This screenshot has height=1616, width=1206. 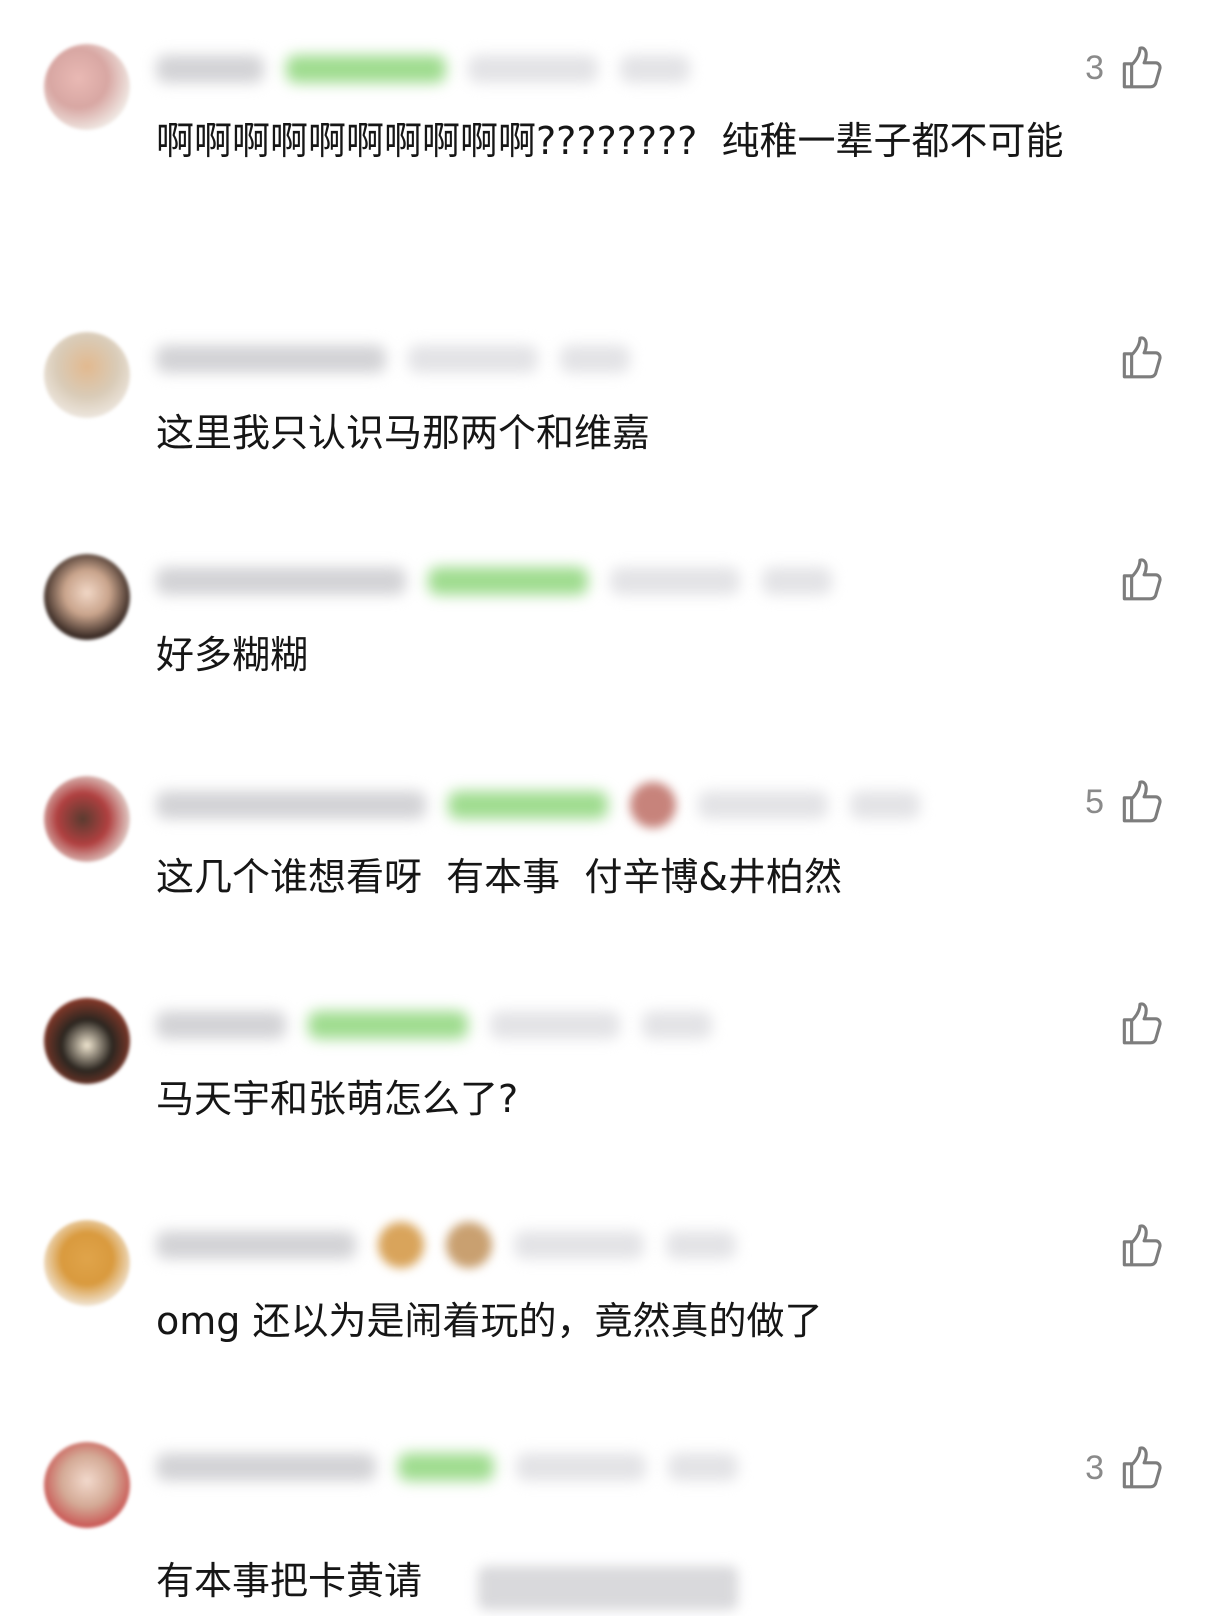 I want to click on comment-text: 啊啊啊啊啊啊啊啊啊啊???????? 纯稚一辈子都不可能, so click(x=610, y=141).